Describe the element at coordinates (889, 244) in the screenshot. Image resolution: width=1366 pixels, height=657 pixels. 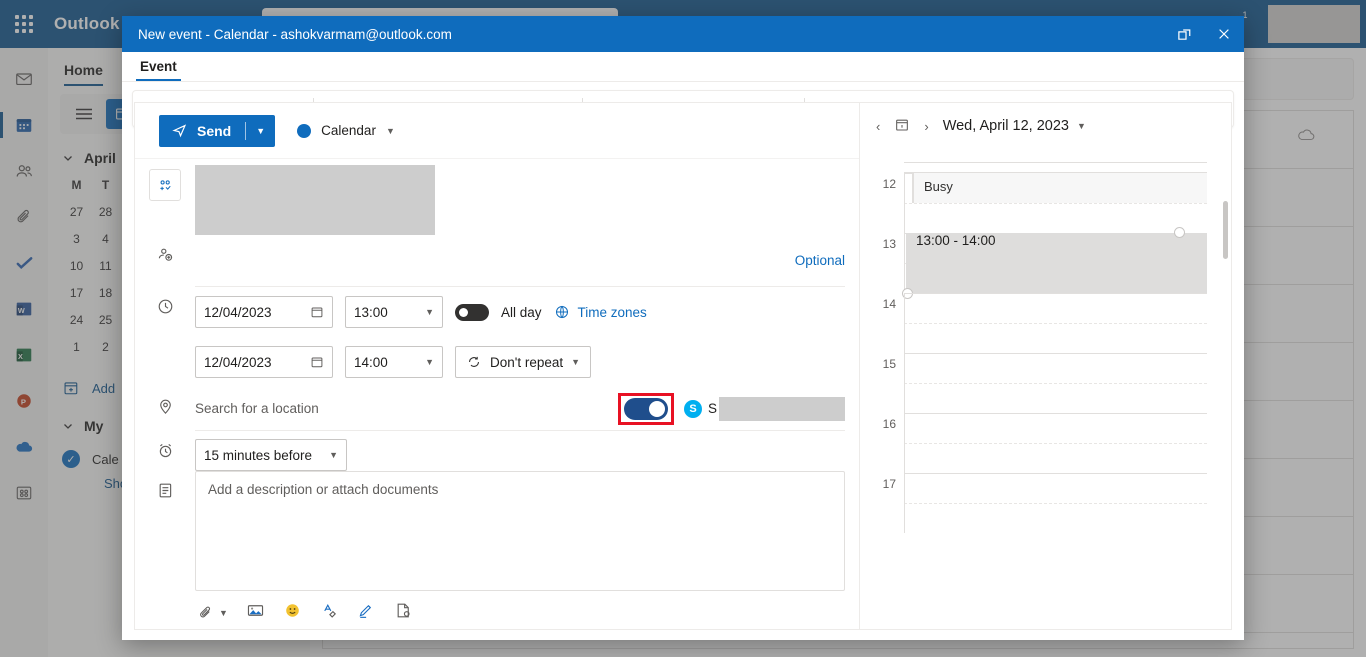
I see `hour-label: 13` at that location.